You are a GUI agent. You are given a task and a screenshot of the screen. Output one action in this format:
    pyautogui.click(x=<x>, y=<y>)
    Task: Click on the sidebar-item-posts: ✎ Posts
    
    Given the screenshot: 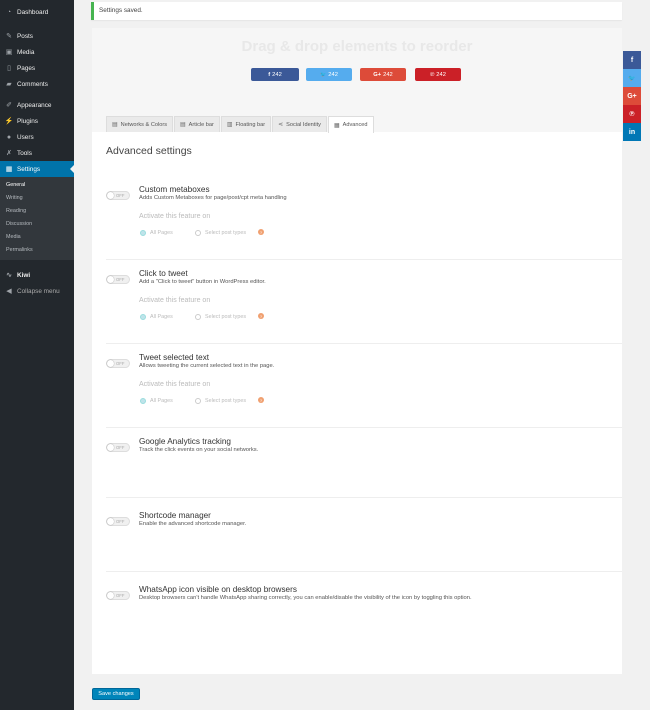 What is the action you would take?
    pyautogui.click(x=37, y=36)
    